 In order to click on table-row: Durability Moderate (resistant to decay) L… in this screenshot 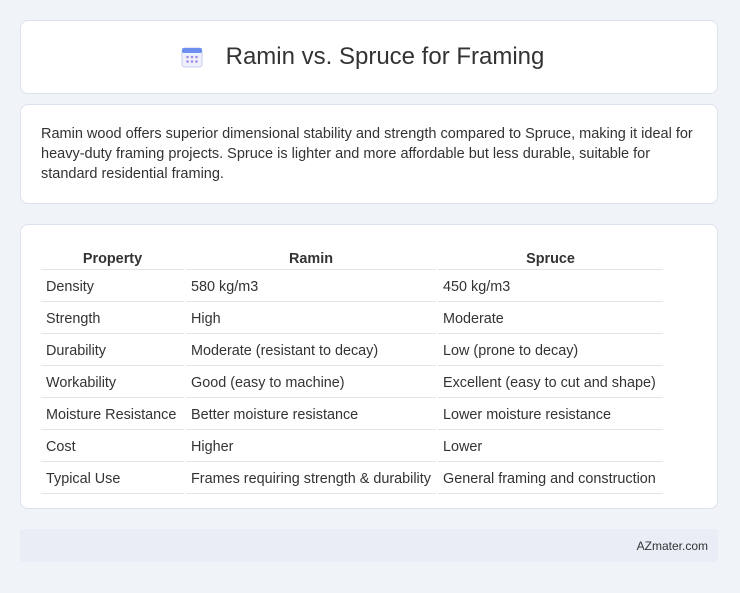, I will do `click(352, 351)`.